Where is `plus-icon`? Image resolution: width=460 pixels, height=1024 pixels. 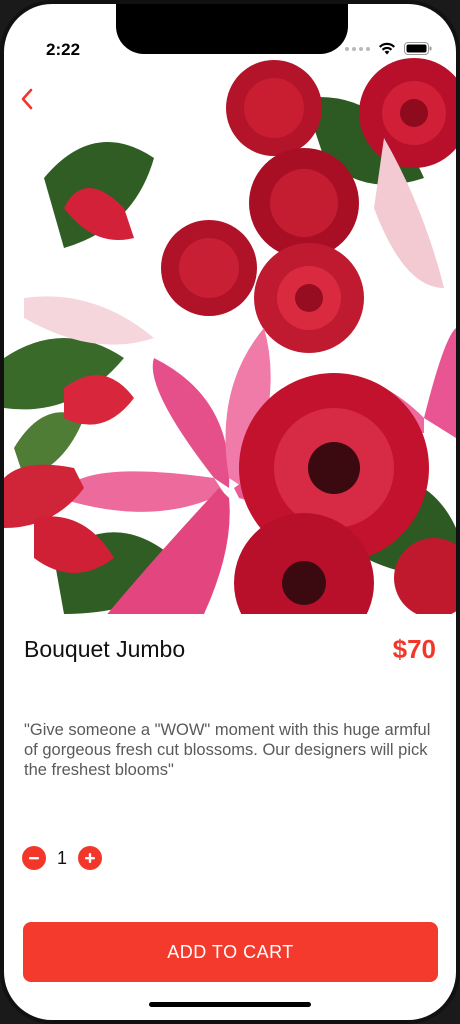 plus-icon is located at coordinates (90, 858).